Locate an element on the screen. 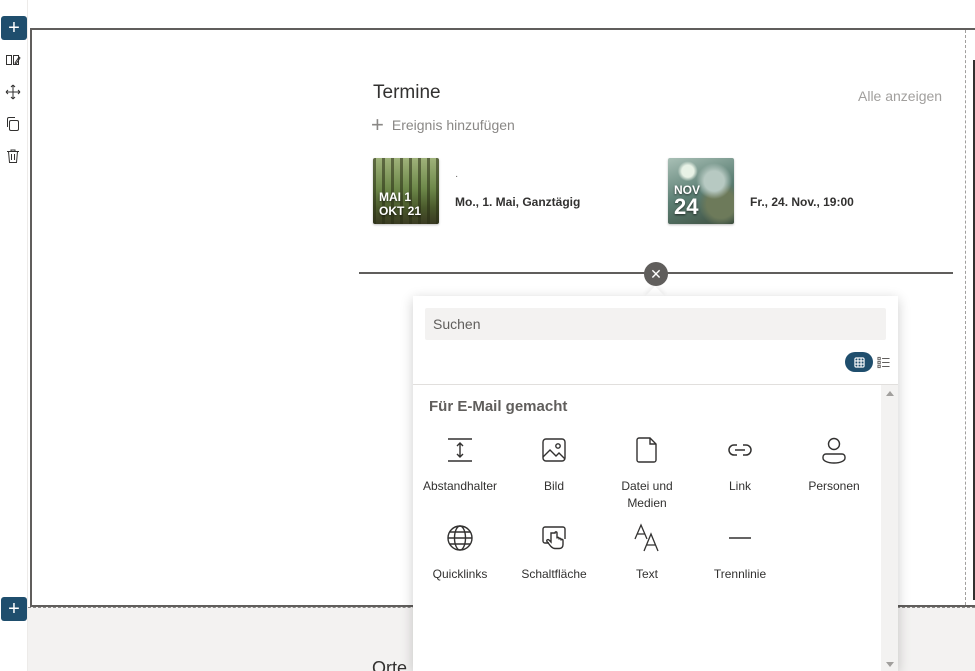 This screenshot has height=671, width=975. tool-label: Schaltfläche is located at coordinates (554, 574).